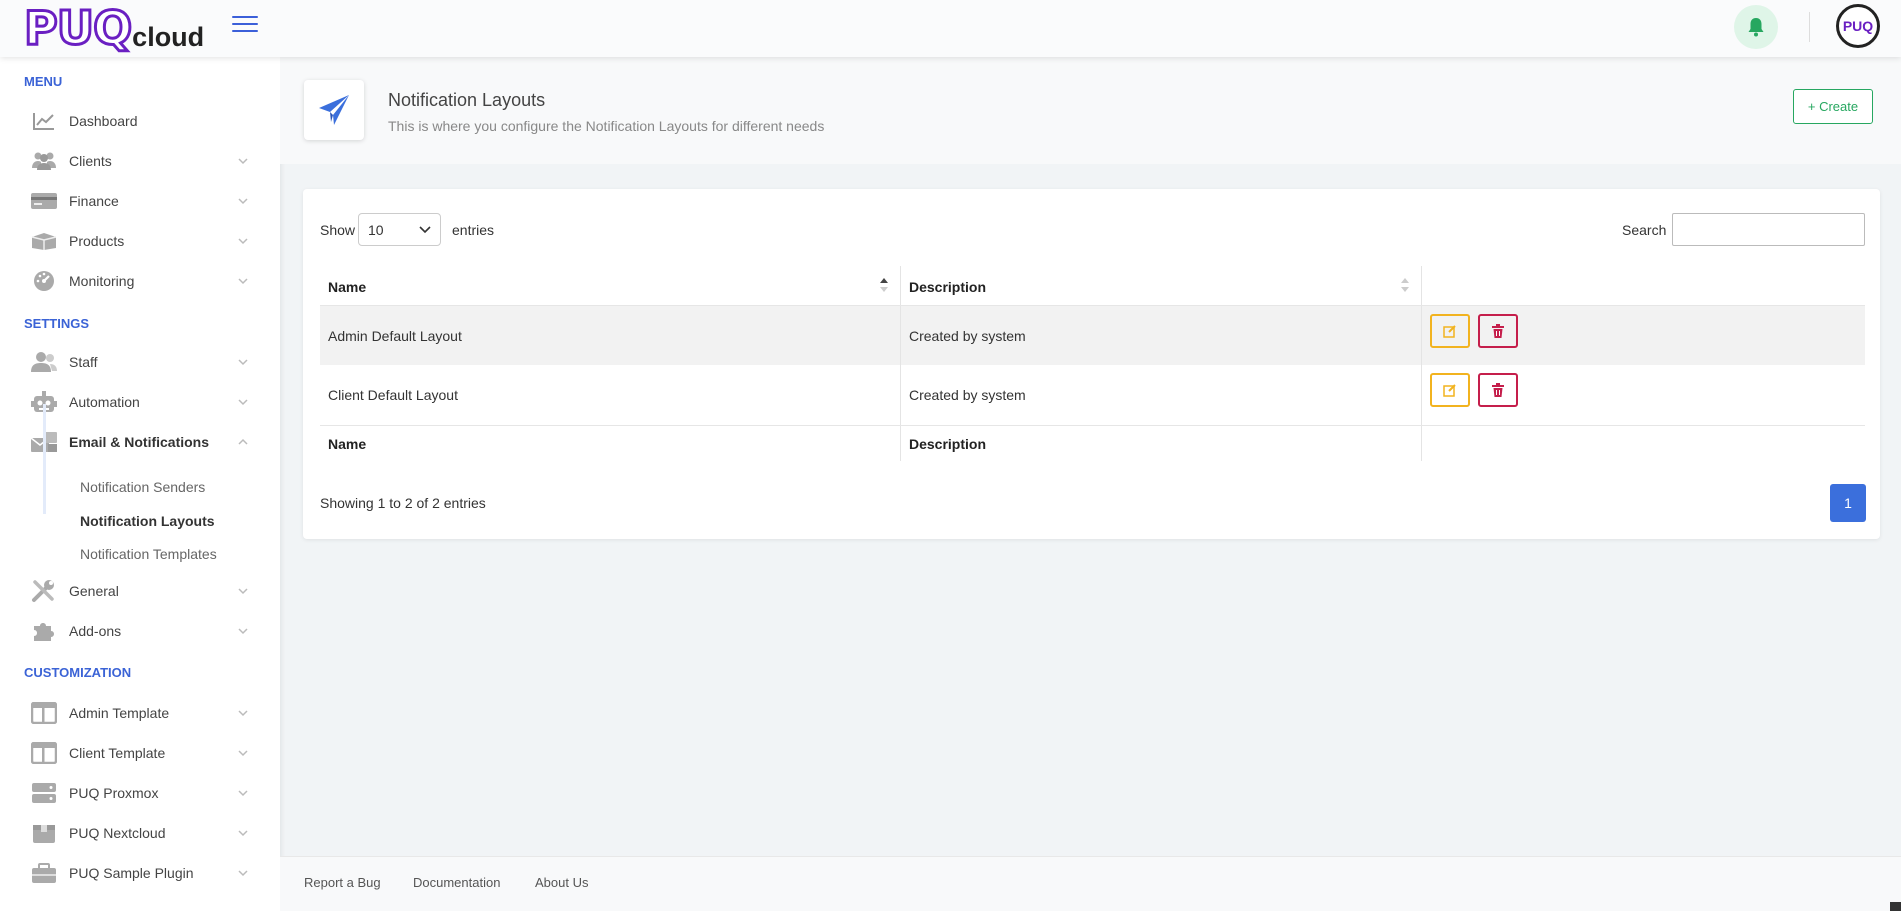 This screenshot has height=911, width=1901. Describe the element at coordinates (561, 882) in the screenshot. I see `about-us-link: About Us` at that location.